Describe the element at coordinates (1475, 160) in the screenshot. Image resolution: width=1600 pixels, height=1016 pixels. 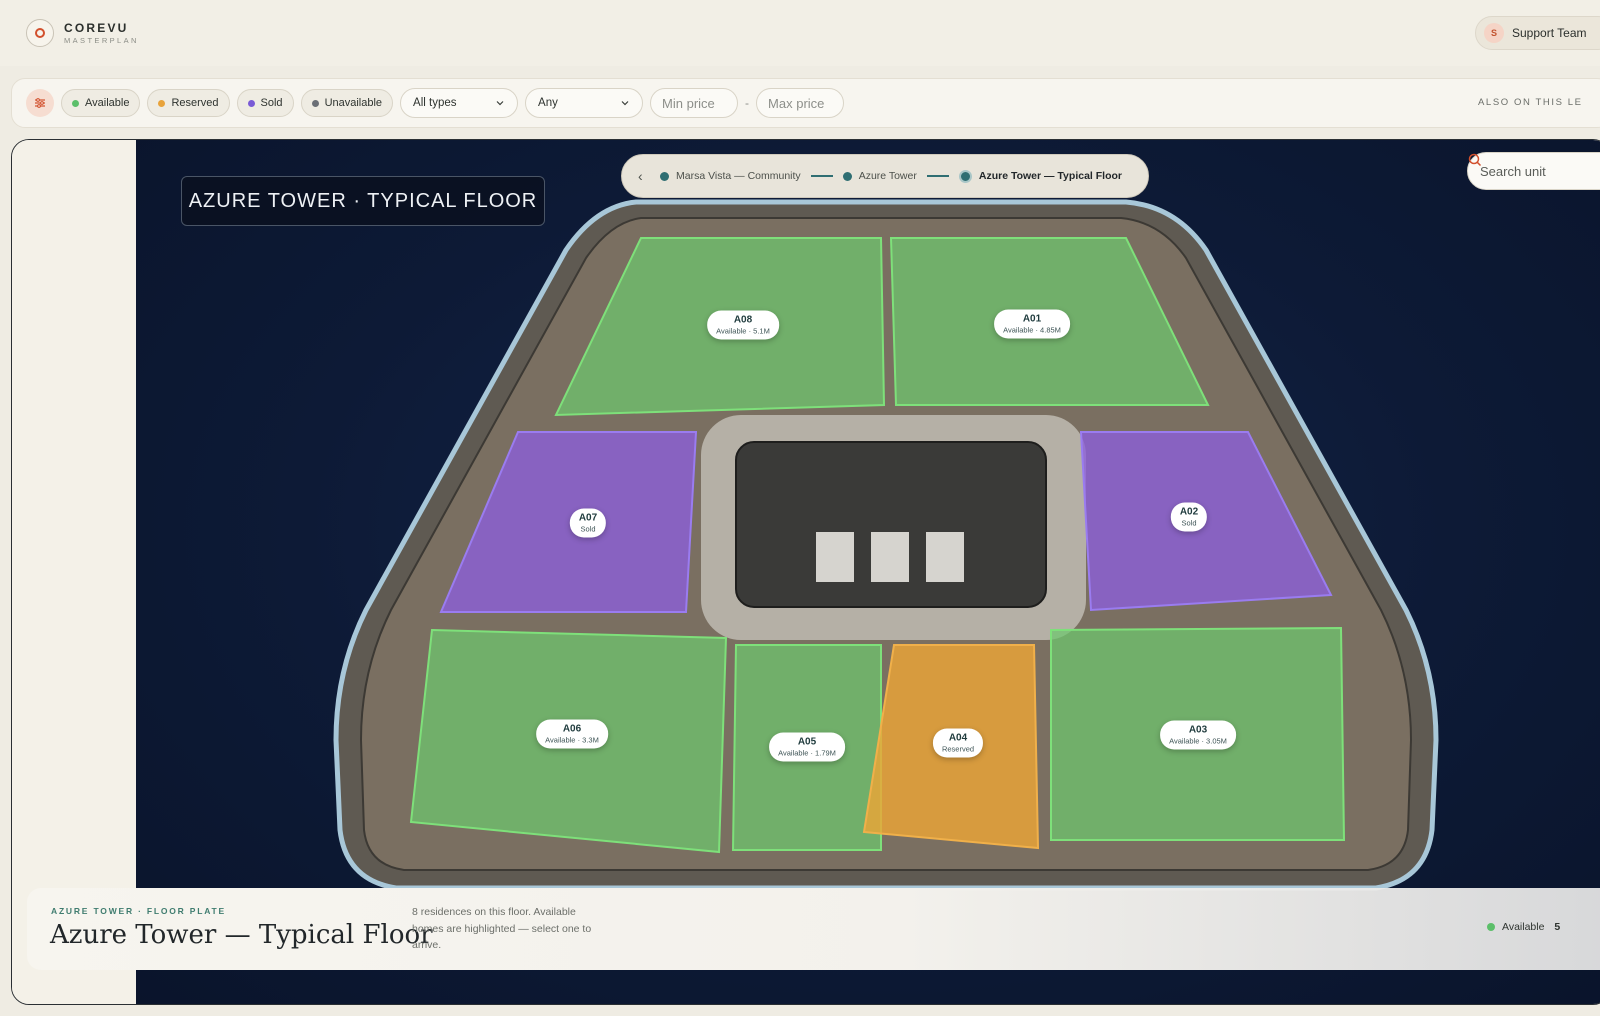
I see `search-icon` at that location.